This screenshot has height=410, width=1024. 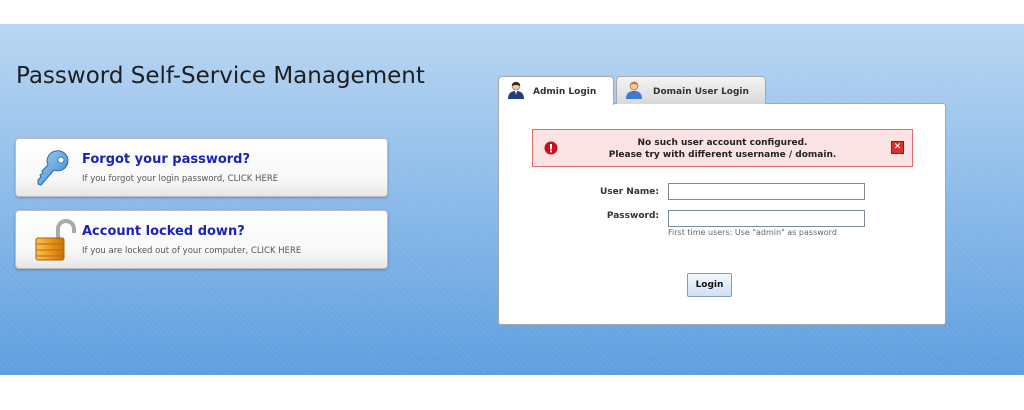 What do you see at coordinates (709, 285) in the screenshot?
I see `login-button: Login` at bounding box center [709, 285].